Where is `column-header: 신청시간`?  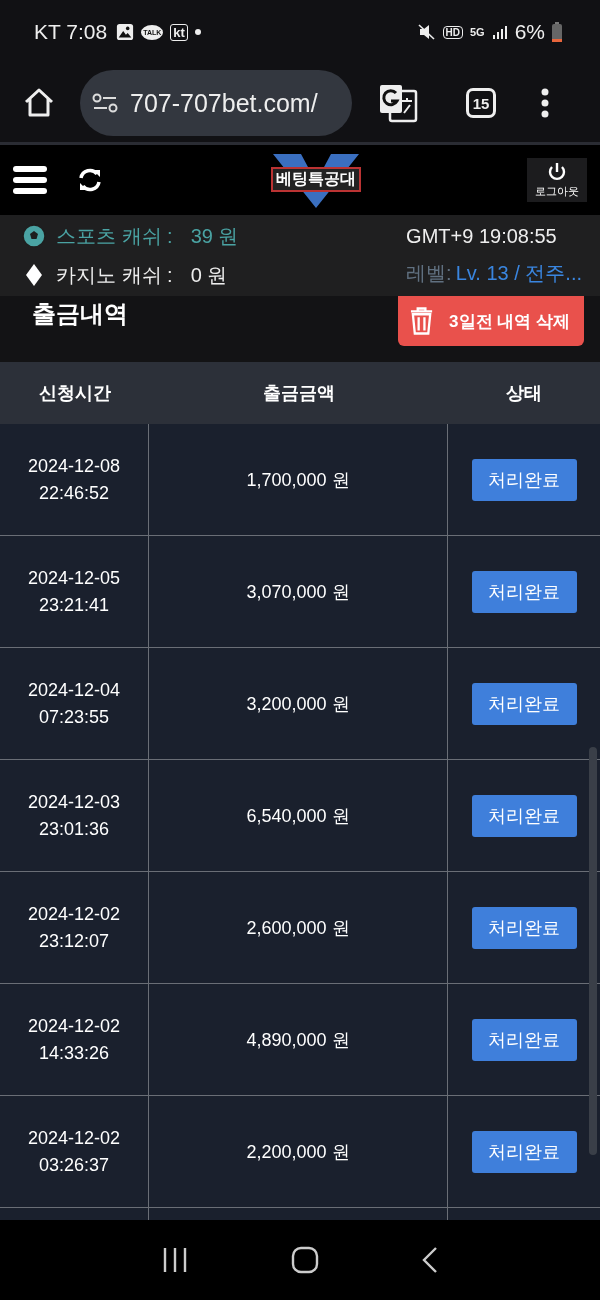
column-header: 신청시간 is located at coordinates (74, 393).